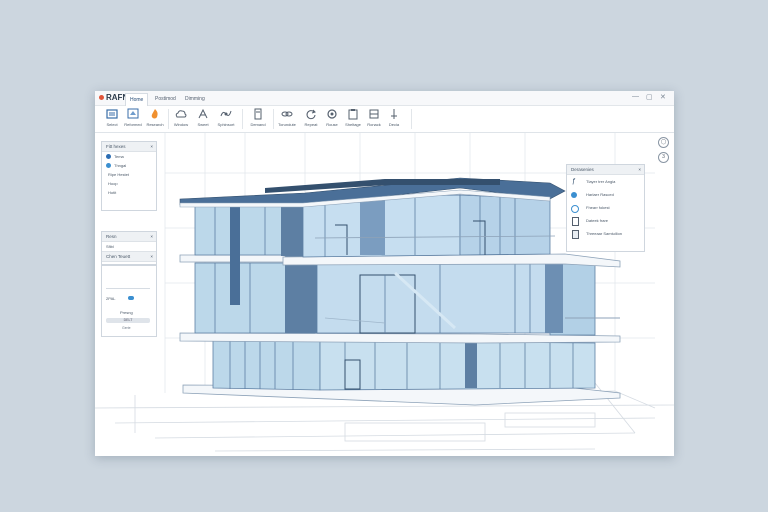 Image resolution: width=768 pixels, height=512 pixels. What do you see at coordinates (129, 237) in the screenshot?
I see `panel-header: Resn ×` at bounding box center [129, 237].